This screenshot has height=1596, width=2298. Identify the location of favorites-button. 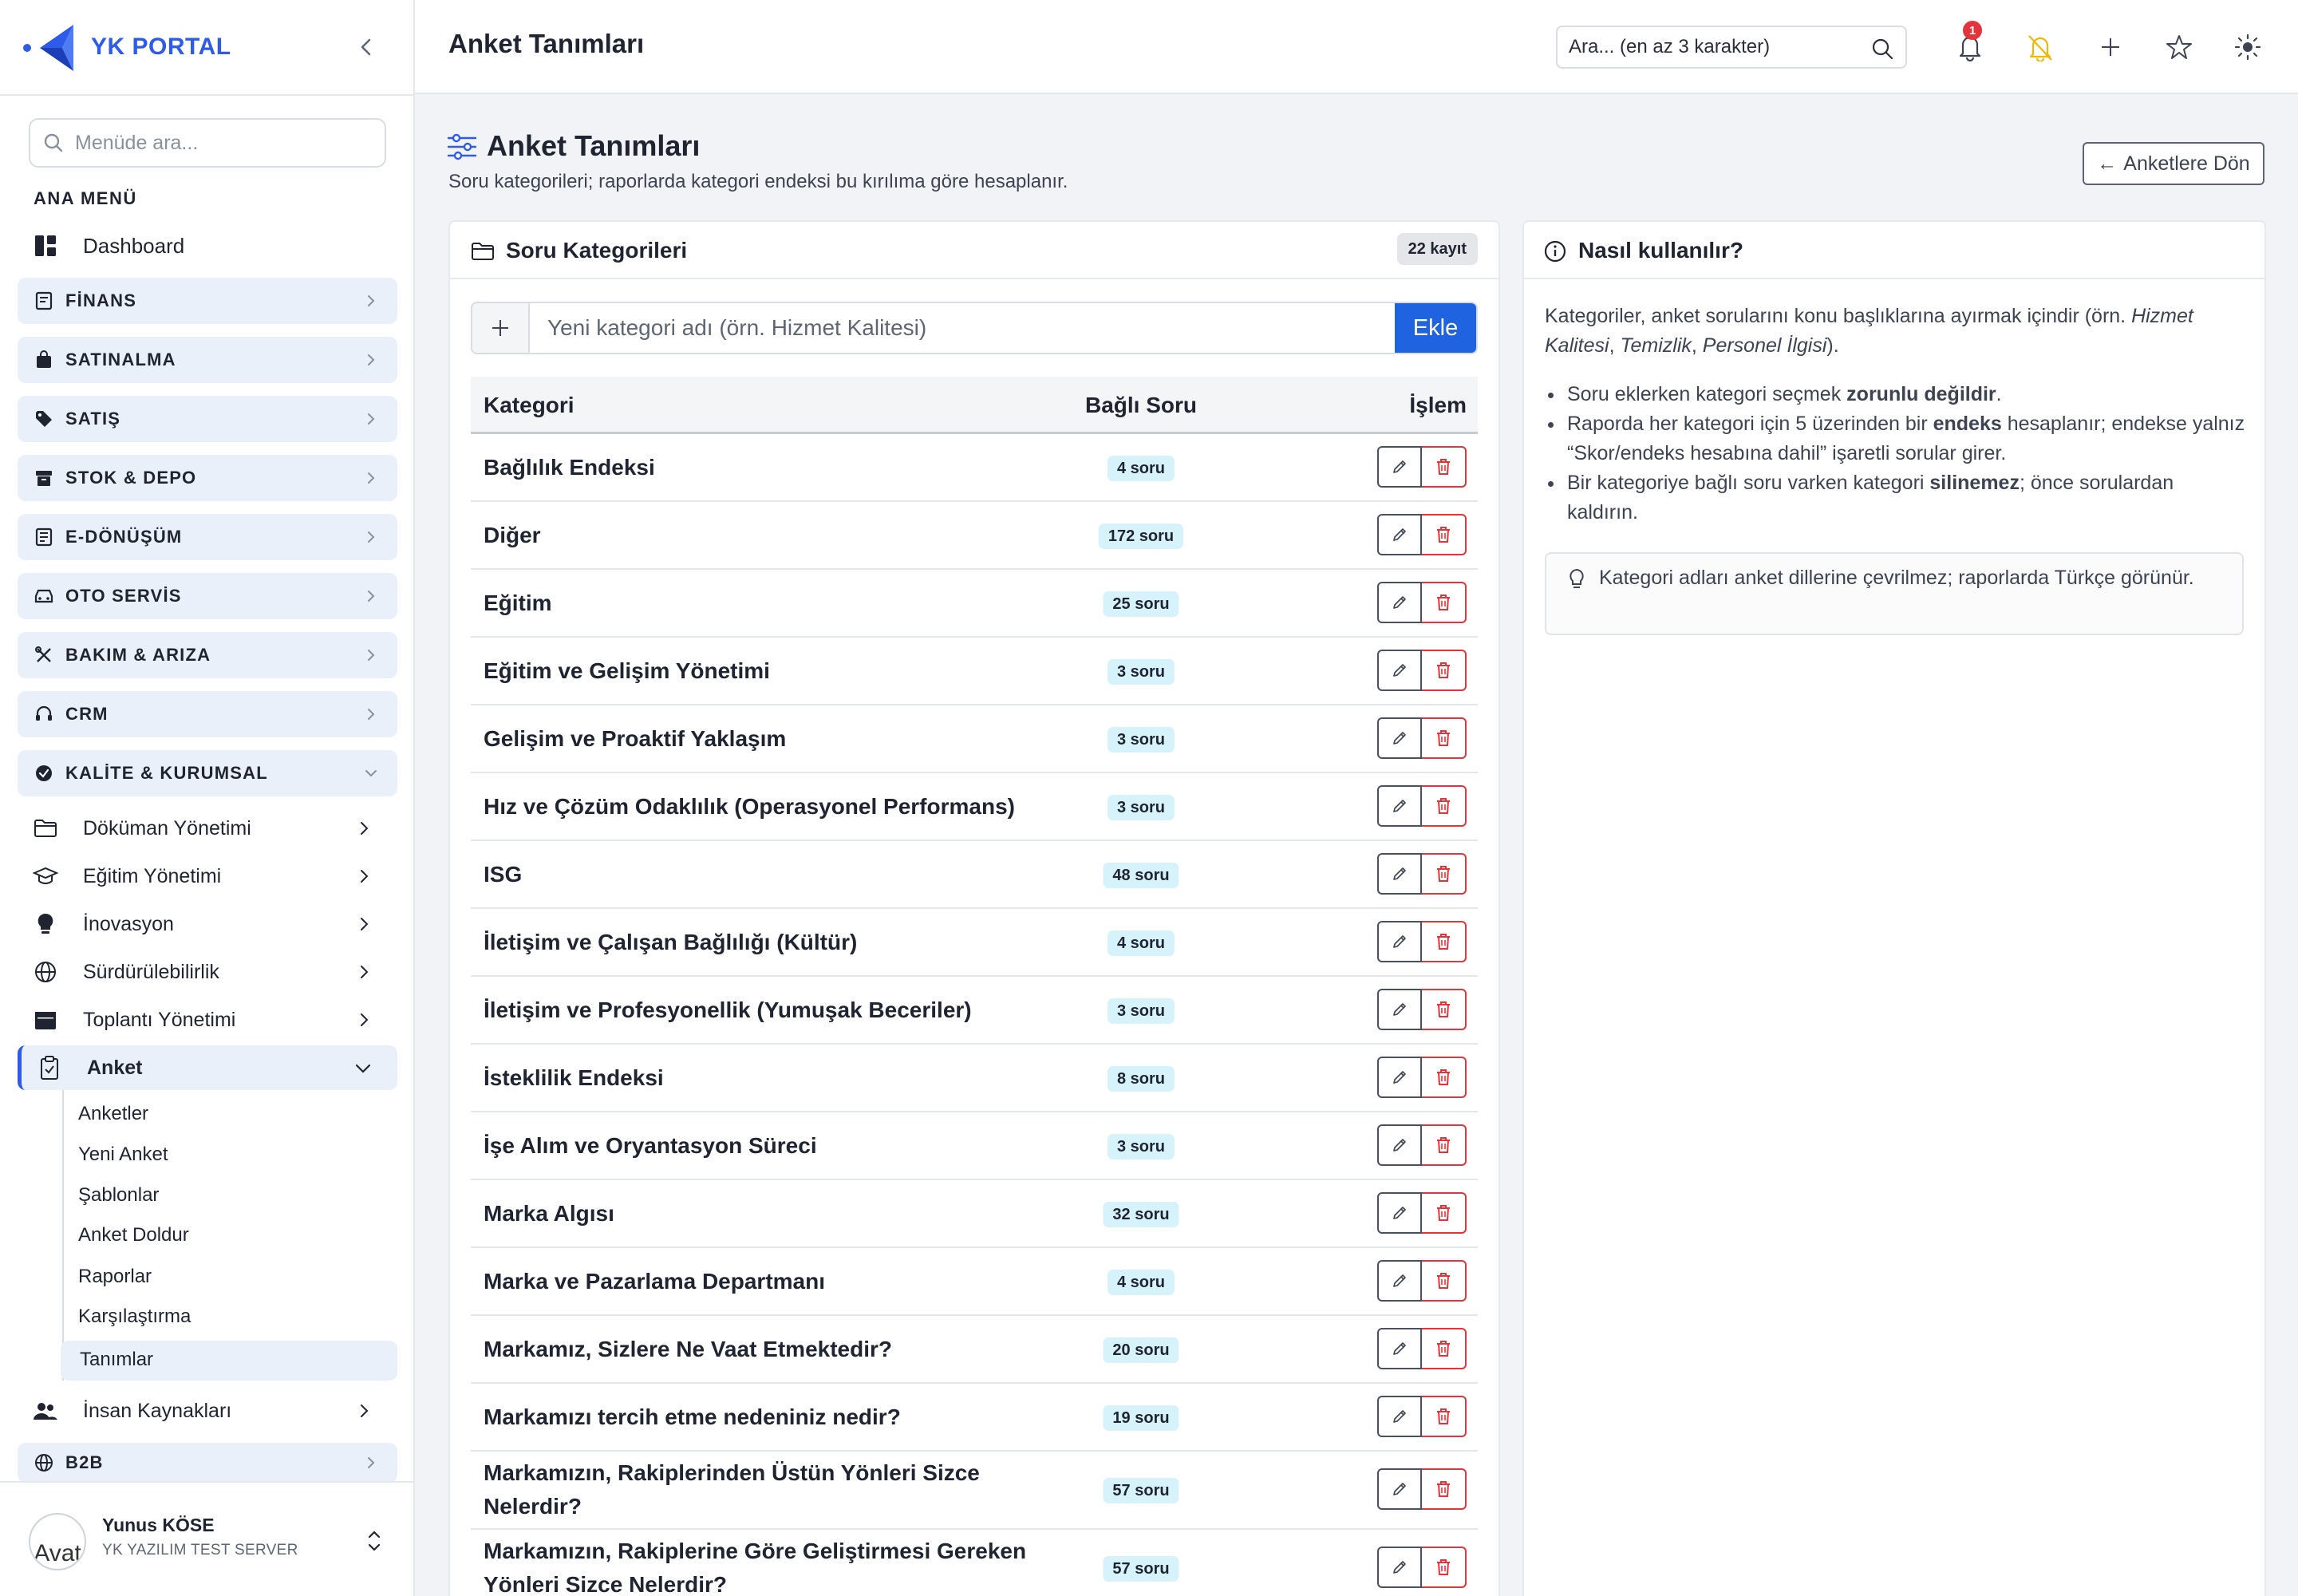
(2179, 47).